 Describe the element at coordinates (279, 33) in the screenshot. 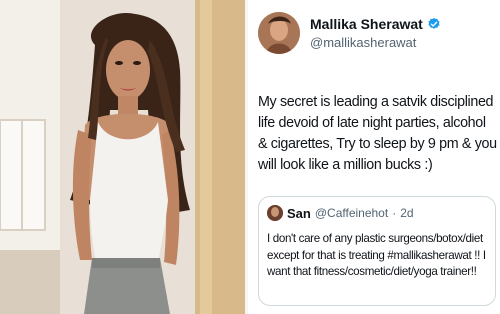

I see `avatar` at that location.